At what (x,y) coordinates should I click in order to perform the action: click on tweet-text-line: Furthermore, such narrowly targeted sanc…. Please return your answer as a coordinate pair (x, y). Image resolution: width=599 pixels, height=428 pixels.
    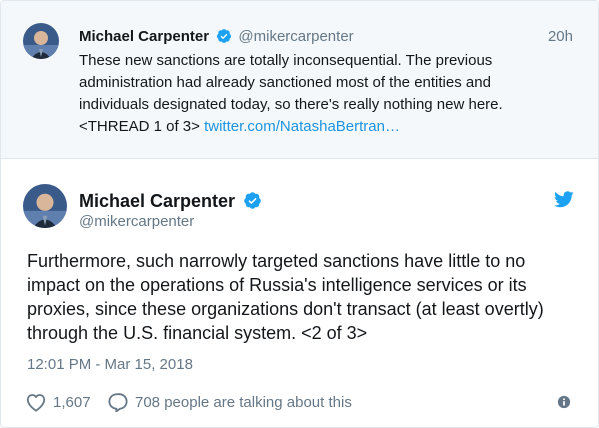
    Looking at the image, I should click on (276, 261).